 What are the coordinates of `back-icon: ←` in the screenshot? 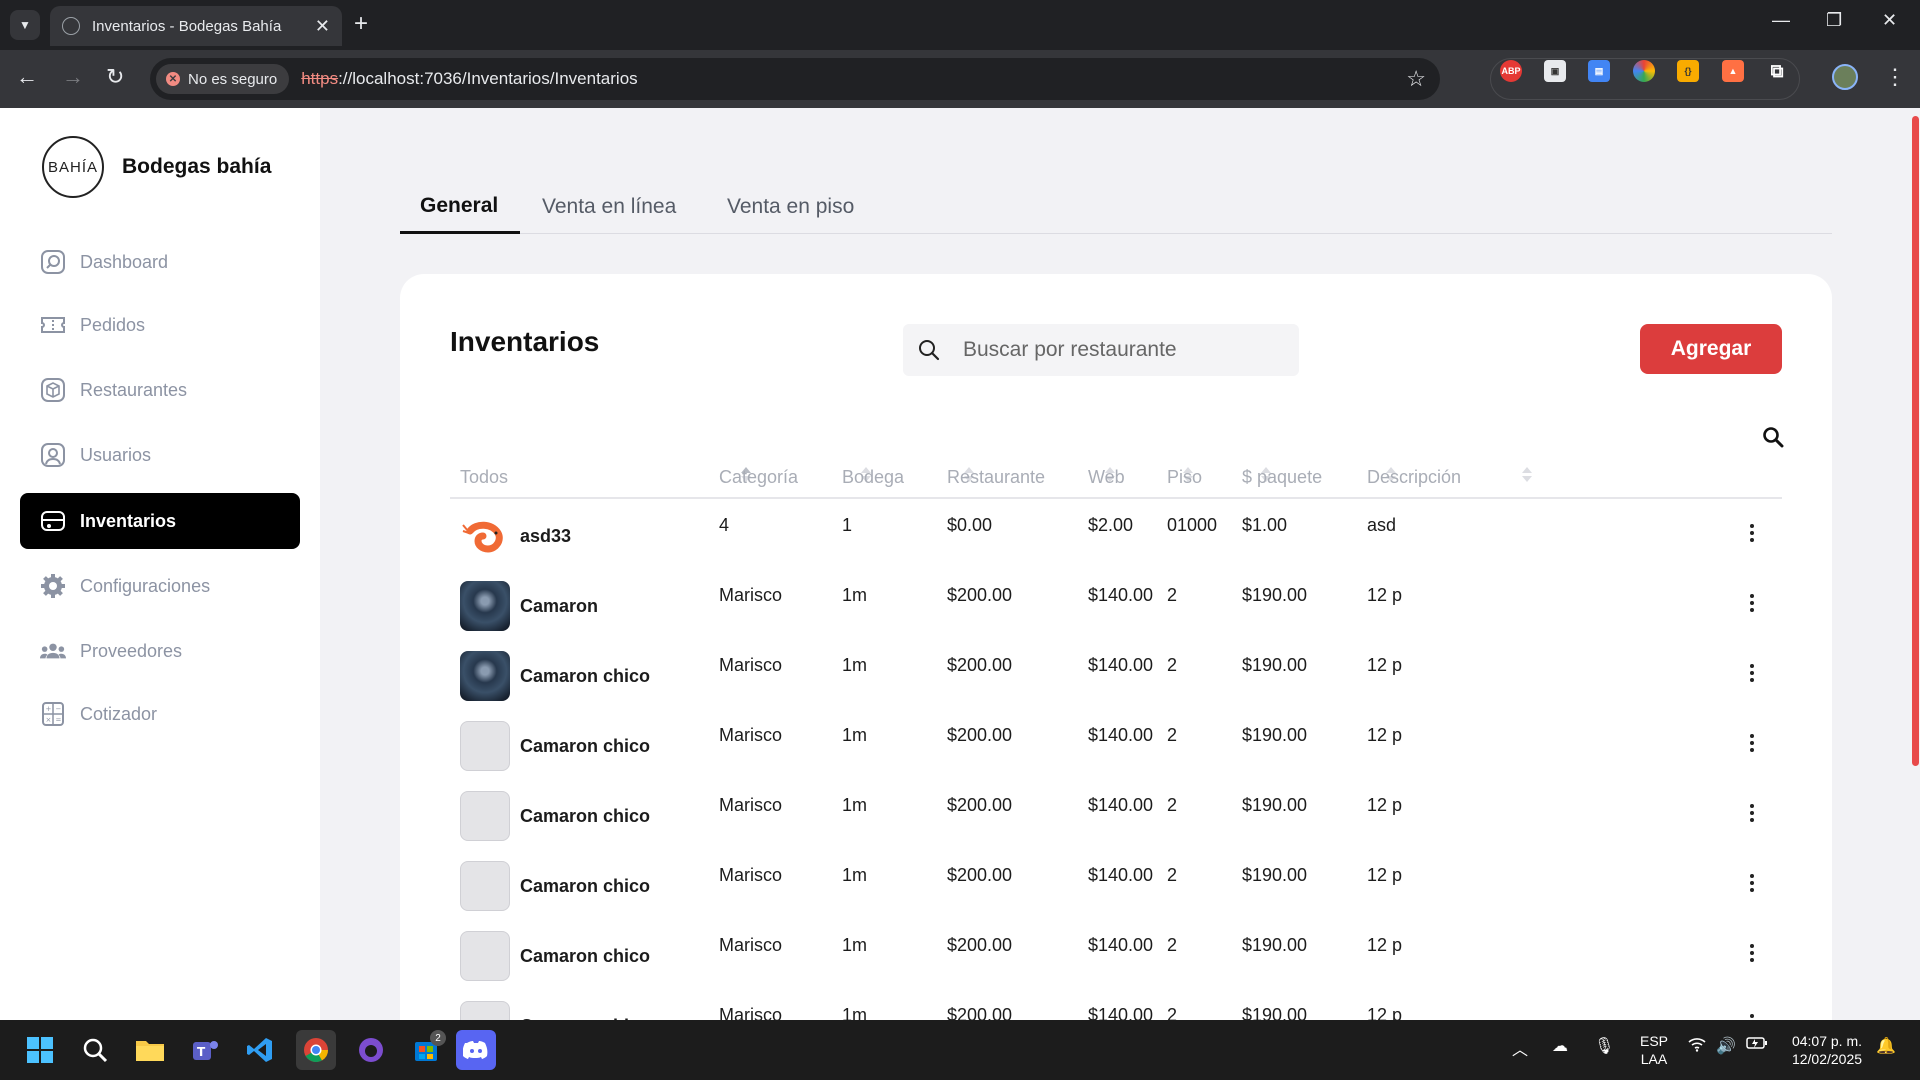 It's located at (27, 77).